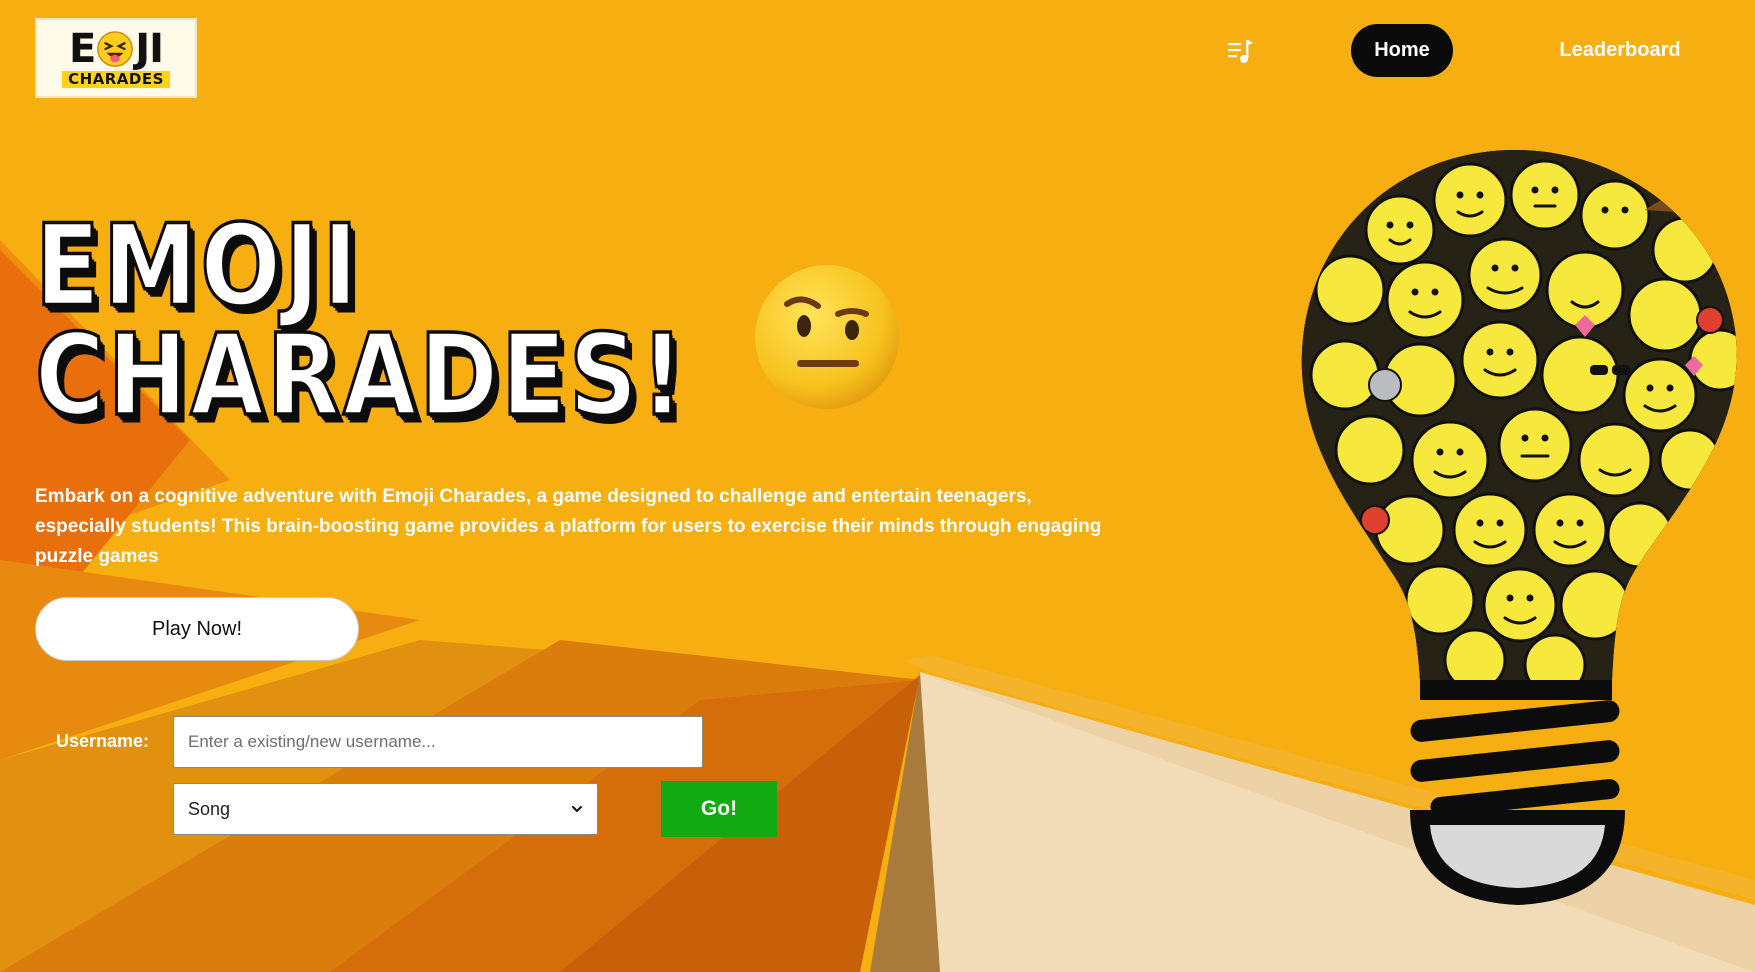  I want to click on title-line-1: EMOJI, so click(197, 266).